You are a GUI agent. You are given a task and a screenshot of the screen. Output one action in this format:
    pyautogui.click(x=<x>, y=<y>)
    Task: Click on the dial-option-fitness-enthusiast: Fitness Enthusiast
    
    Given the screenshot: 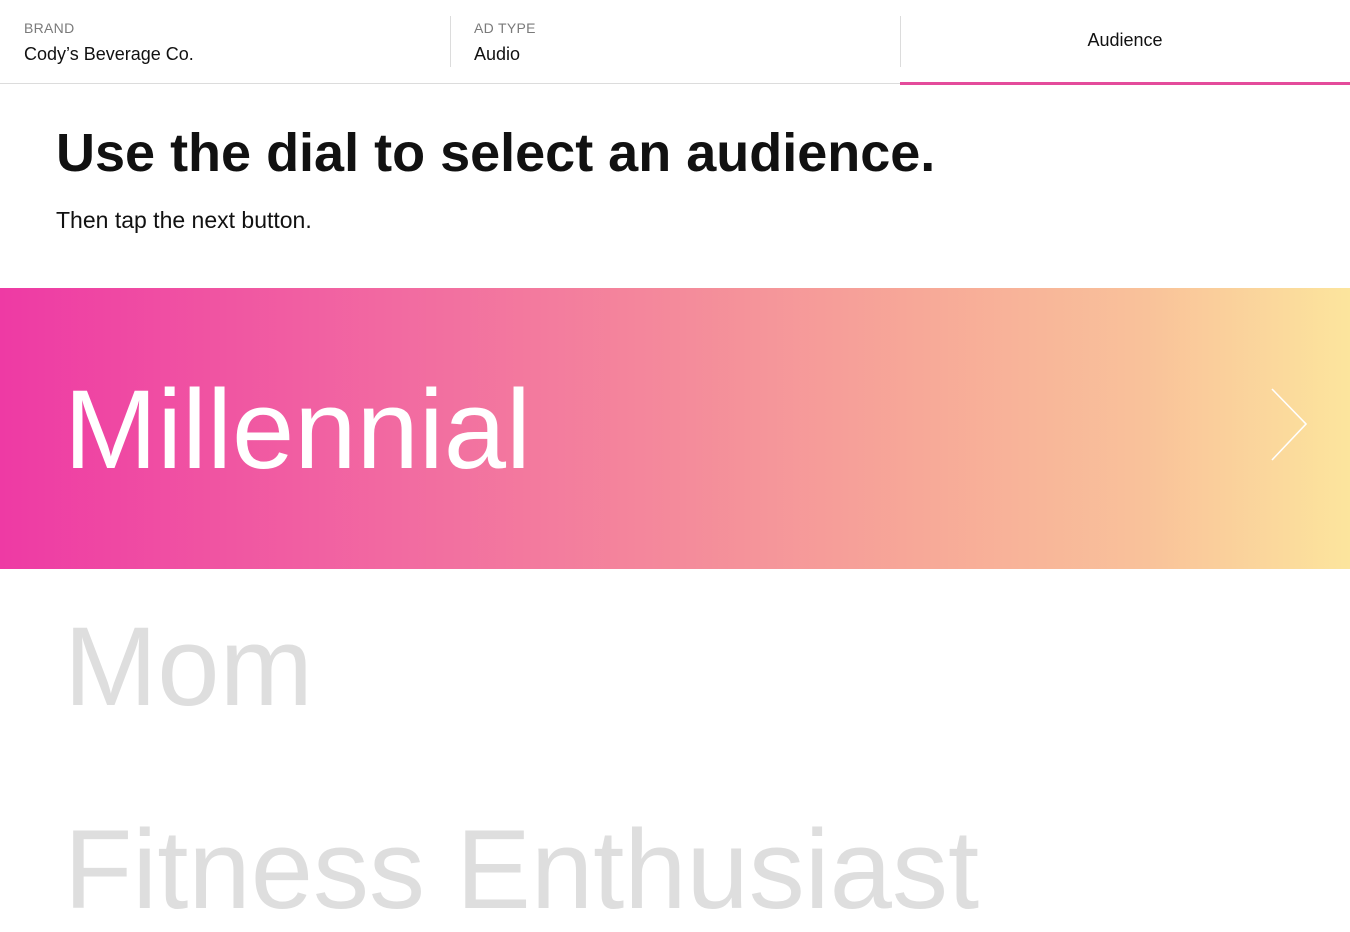 What is the action you would take?
    pyautogui.click(x=521, y=869)
    